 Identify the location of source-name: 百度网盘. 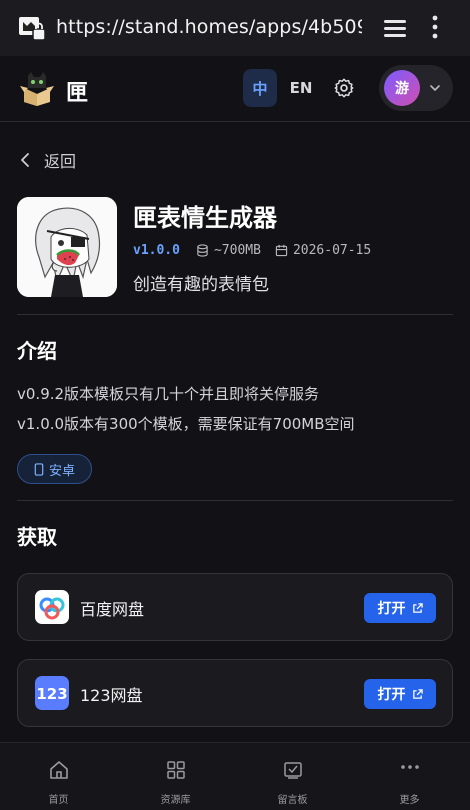
(112, 609).